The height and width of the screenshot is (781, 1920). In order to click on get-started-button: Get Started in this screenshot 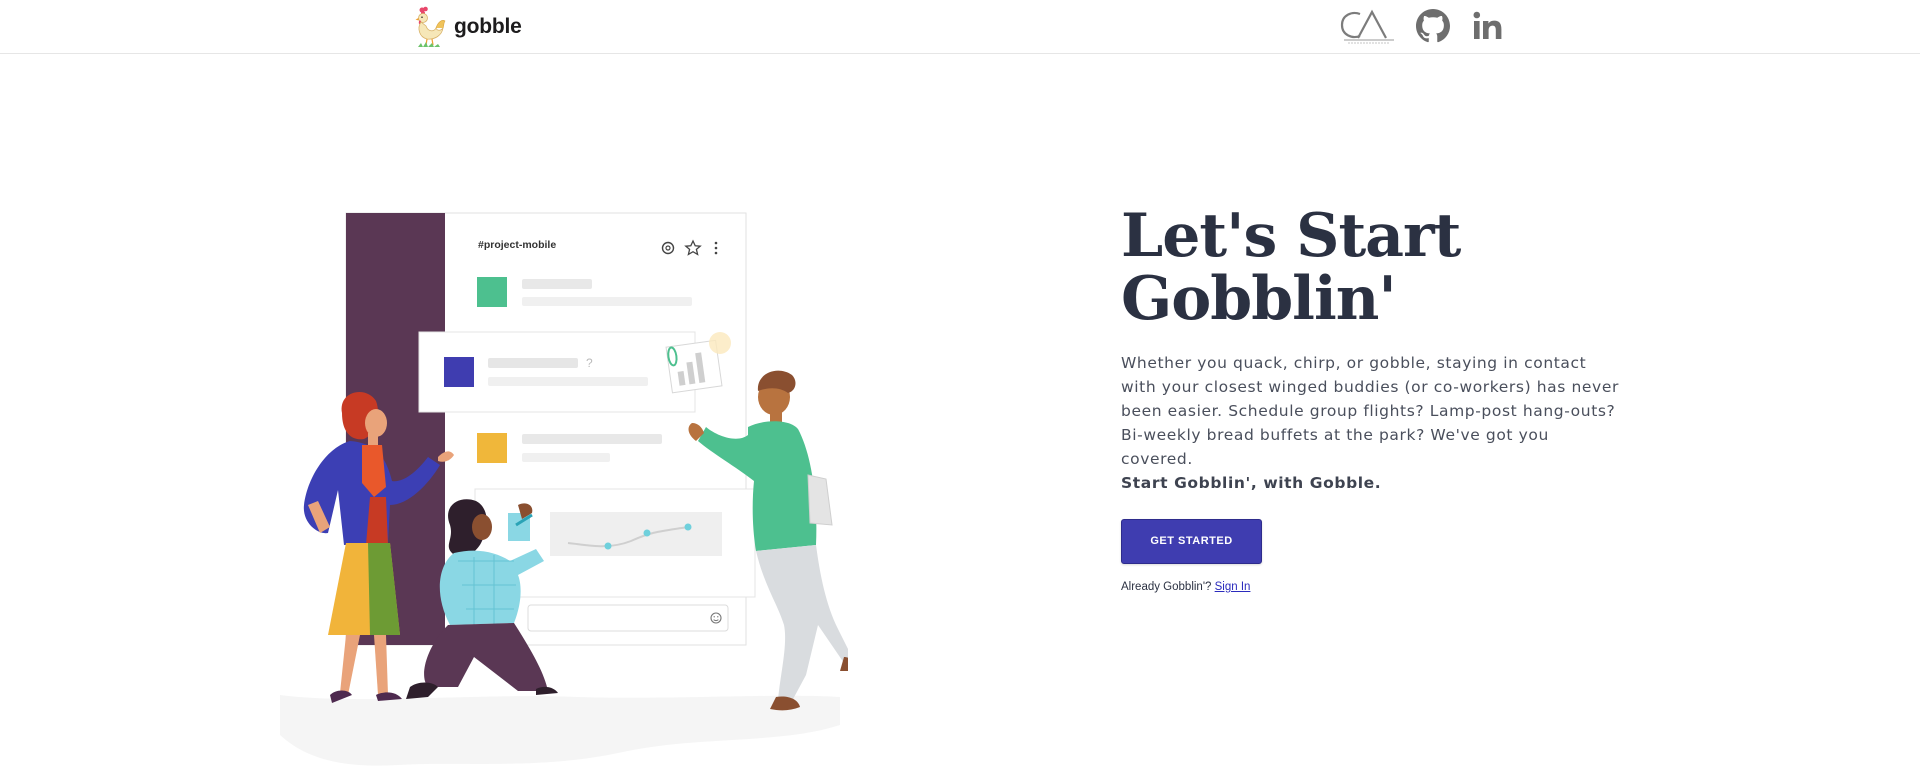, I will do `click(1191, 541)`.